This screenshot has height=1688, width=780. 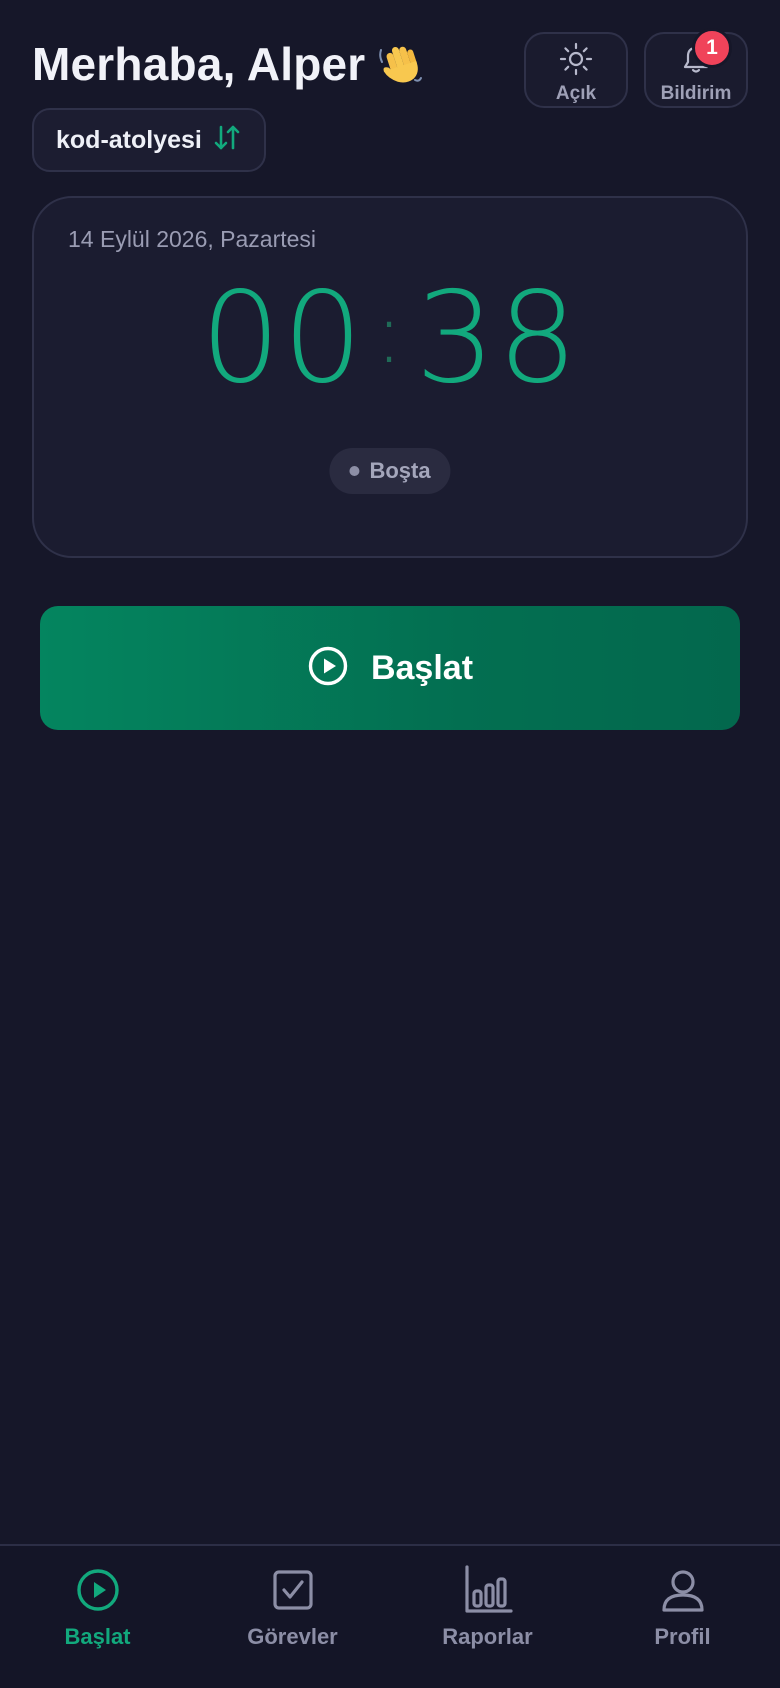 I want to click on nav-item-tasks: Görevler, so click(x=292, y=1617).